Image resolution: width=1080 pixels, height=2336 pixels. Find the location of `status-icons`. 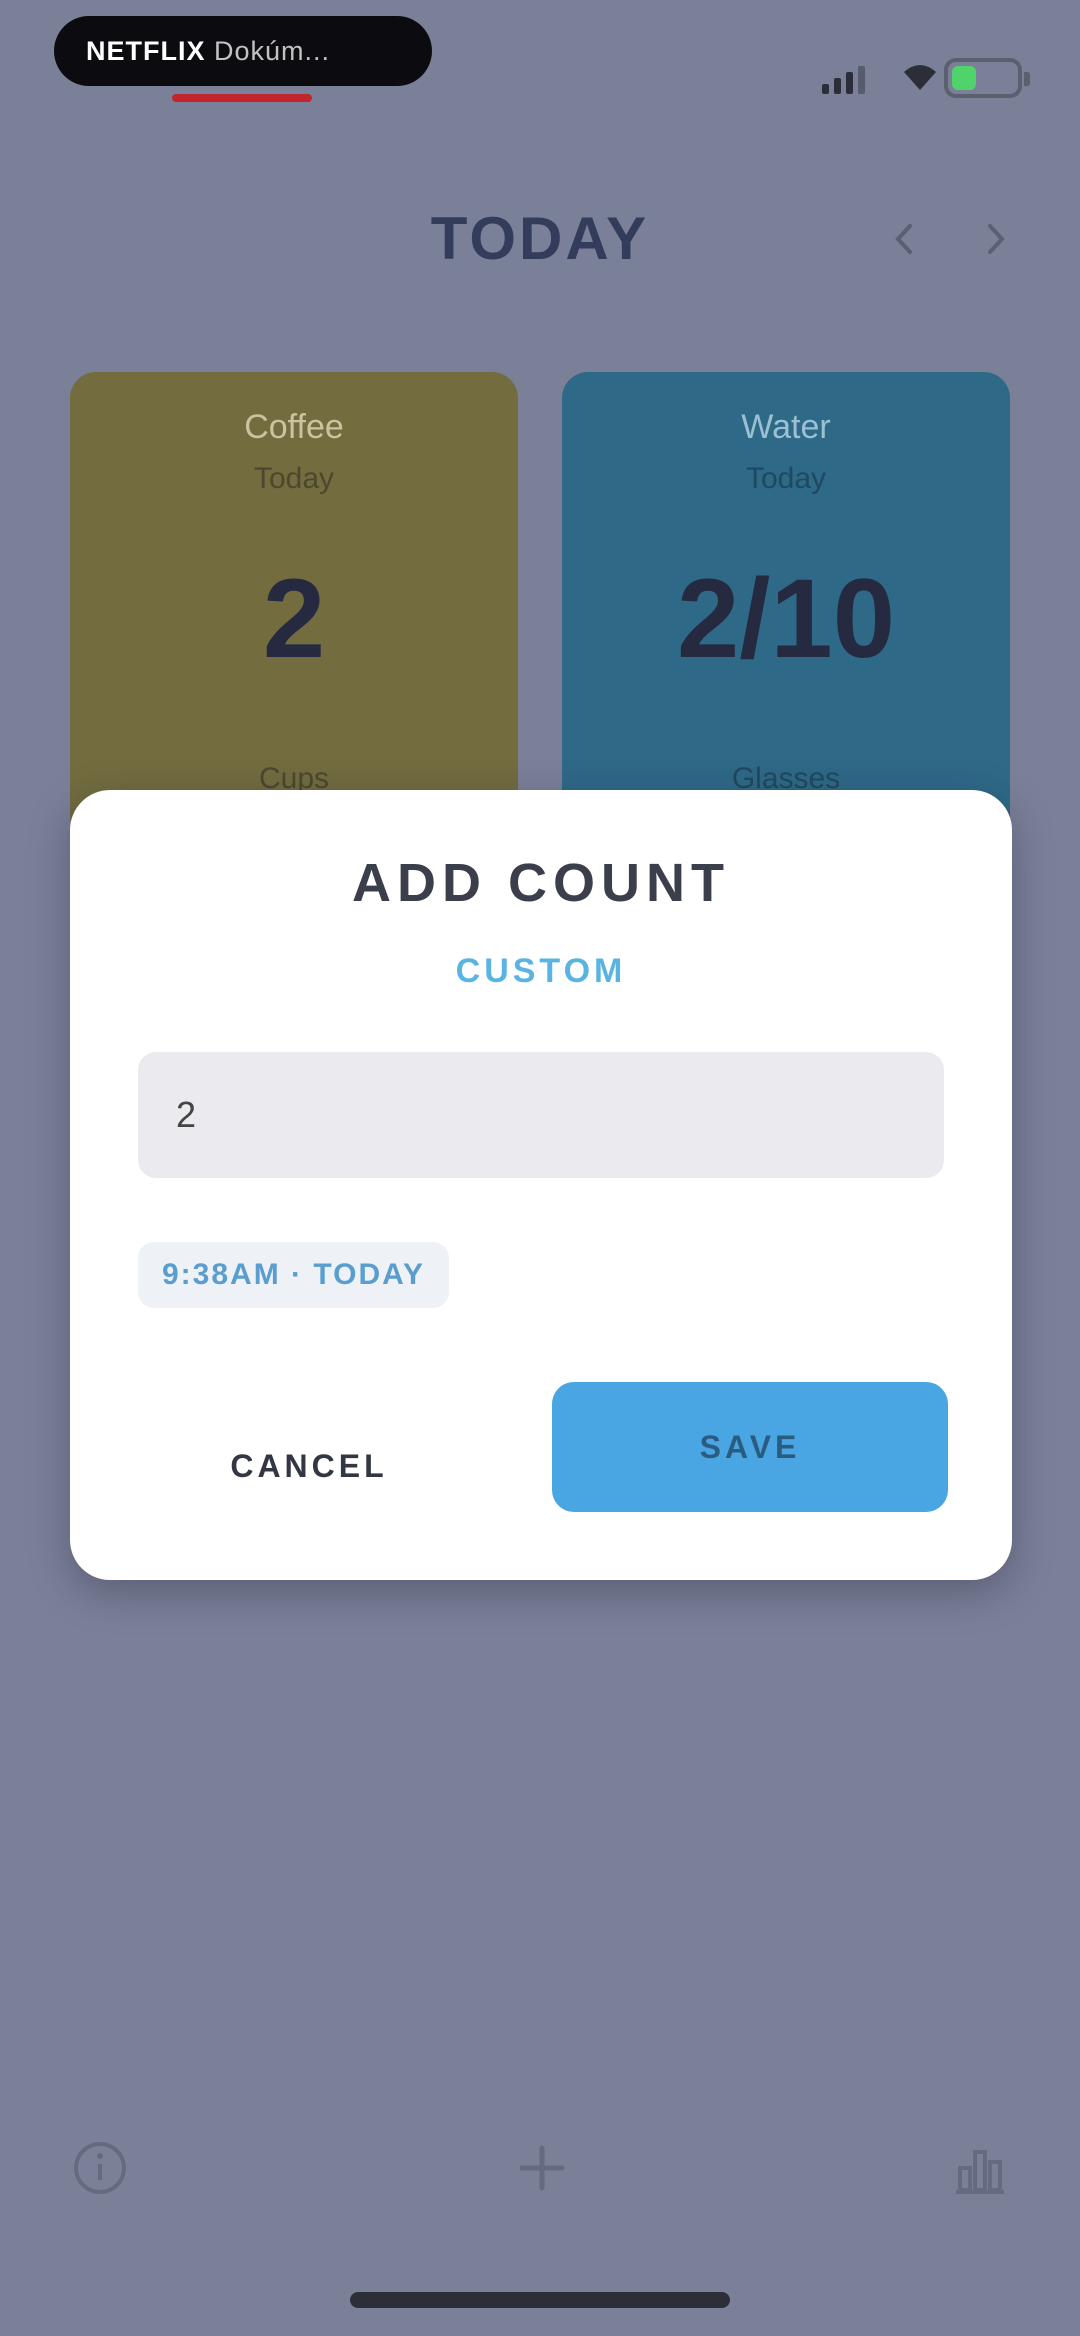

status-icons is located at coordinates (914, 76).